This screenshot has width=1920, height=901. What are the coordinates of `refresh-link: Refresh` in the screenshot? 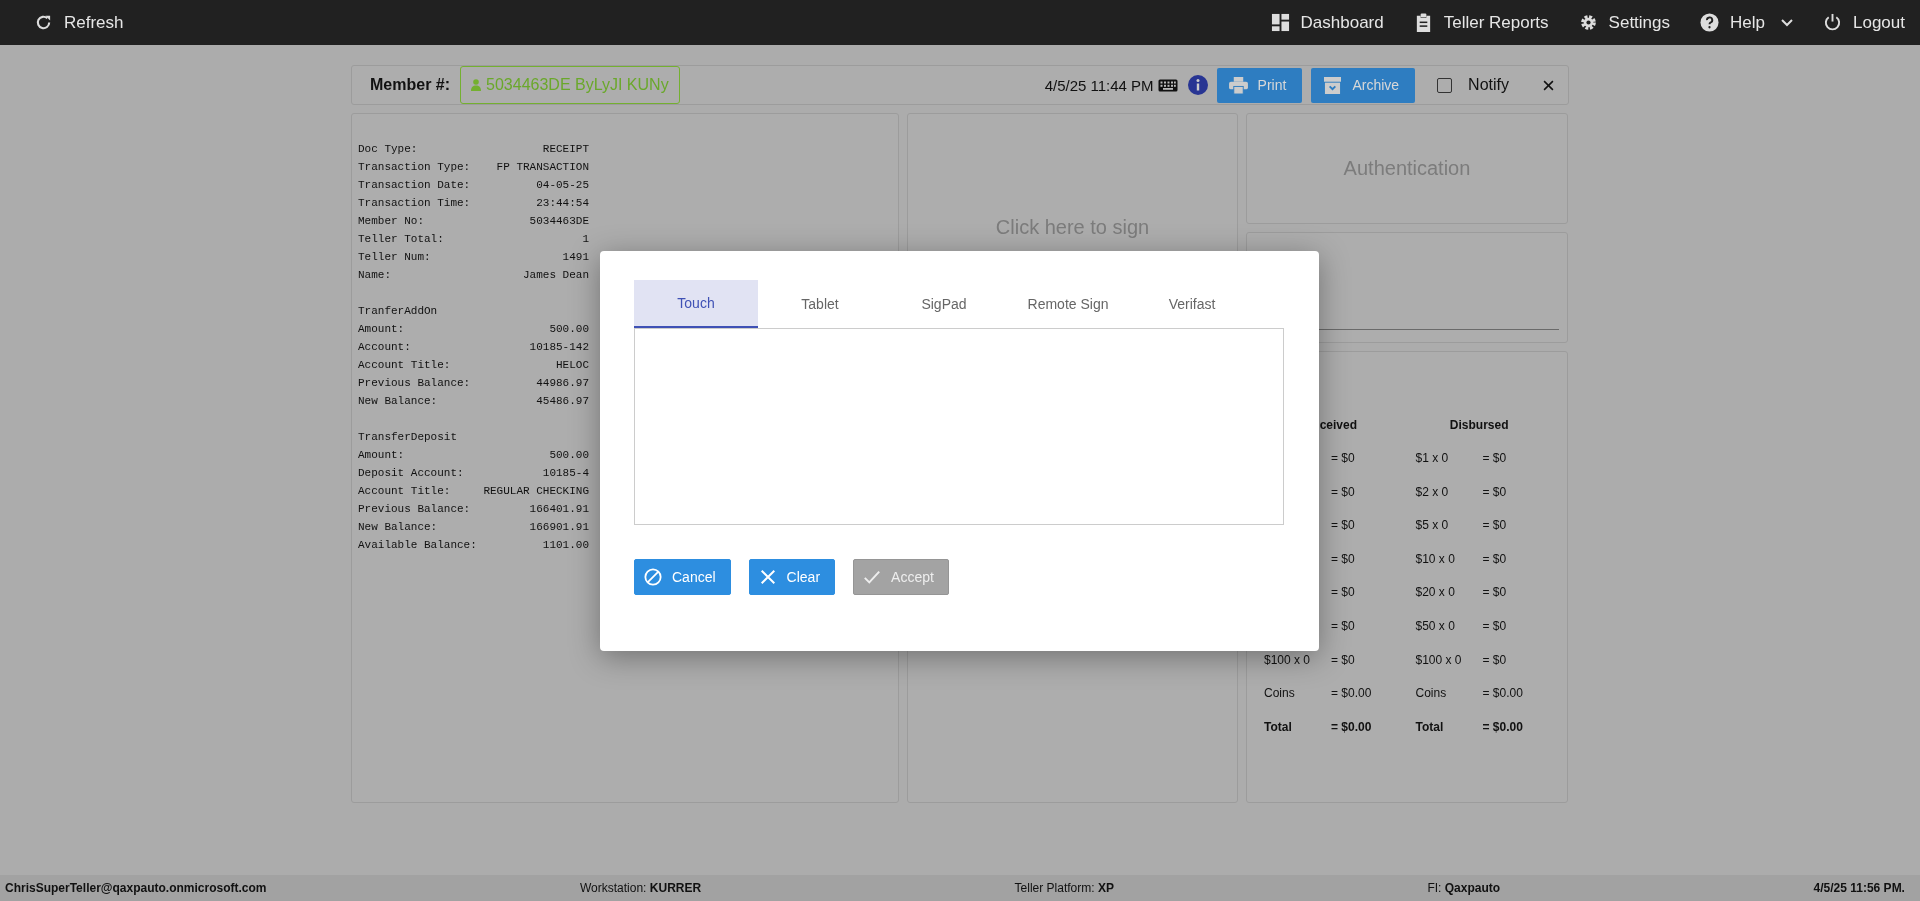 It's located at (79, 22).